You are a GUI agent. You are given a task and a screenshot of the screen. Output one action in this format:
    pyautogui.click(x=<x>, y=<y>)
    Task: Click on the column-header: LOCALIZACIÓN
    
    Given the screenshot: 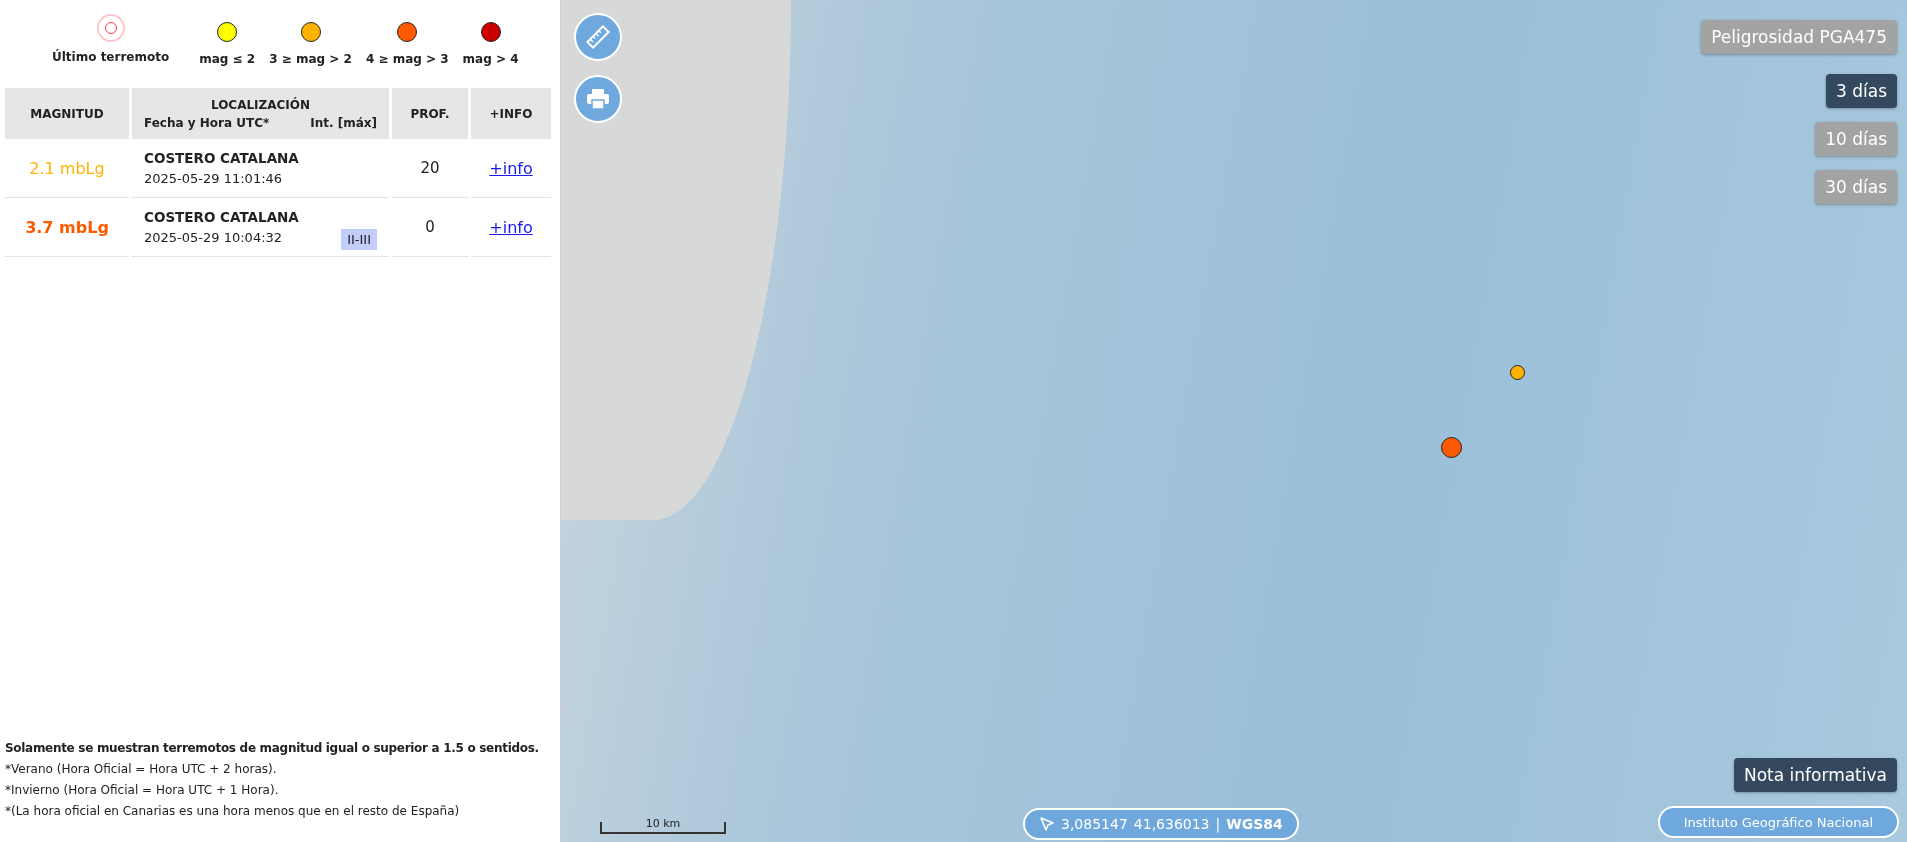 What is the action you would take?
    pyautogui.click(x=260, y=104)
    